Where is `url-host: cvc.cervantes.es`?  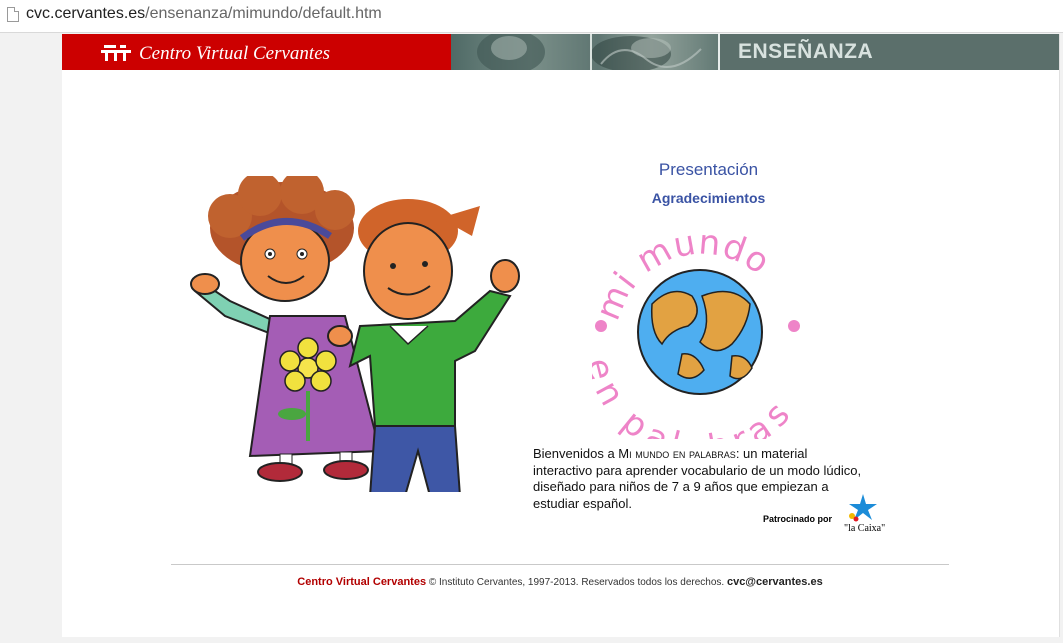 url-host: cvc.cervantes.es is located at coordinates (86, 13).